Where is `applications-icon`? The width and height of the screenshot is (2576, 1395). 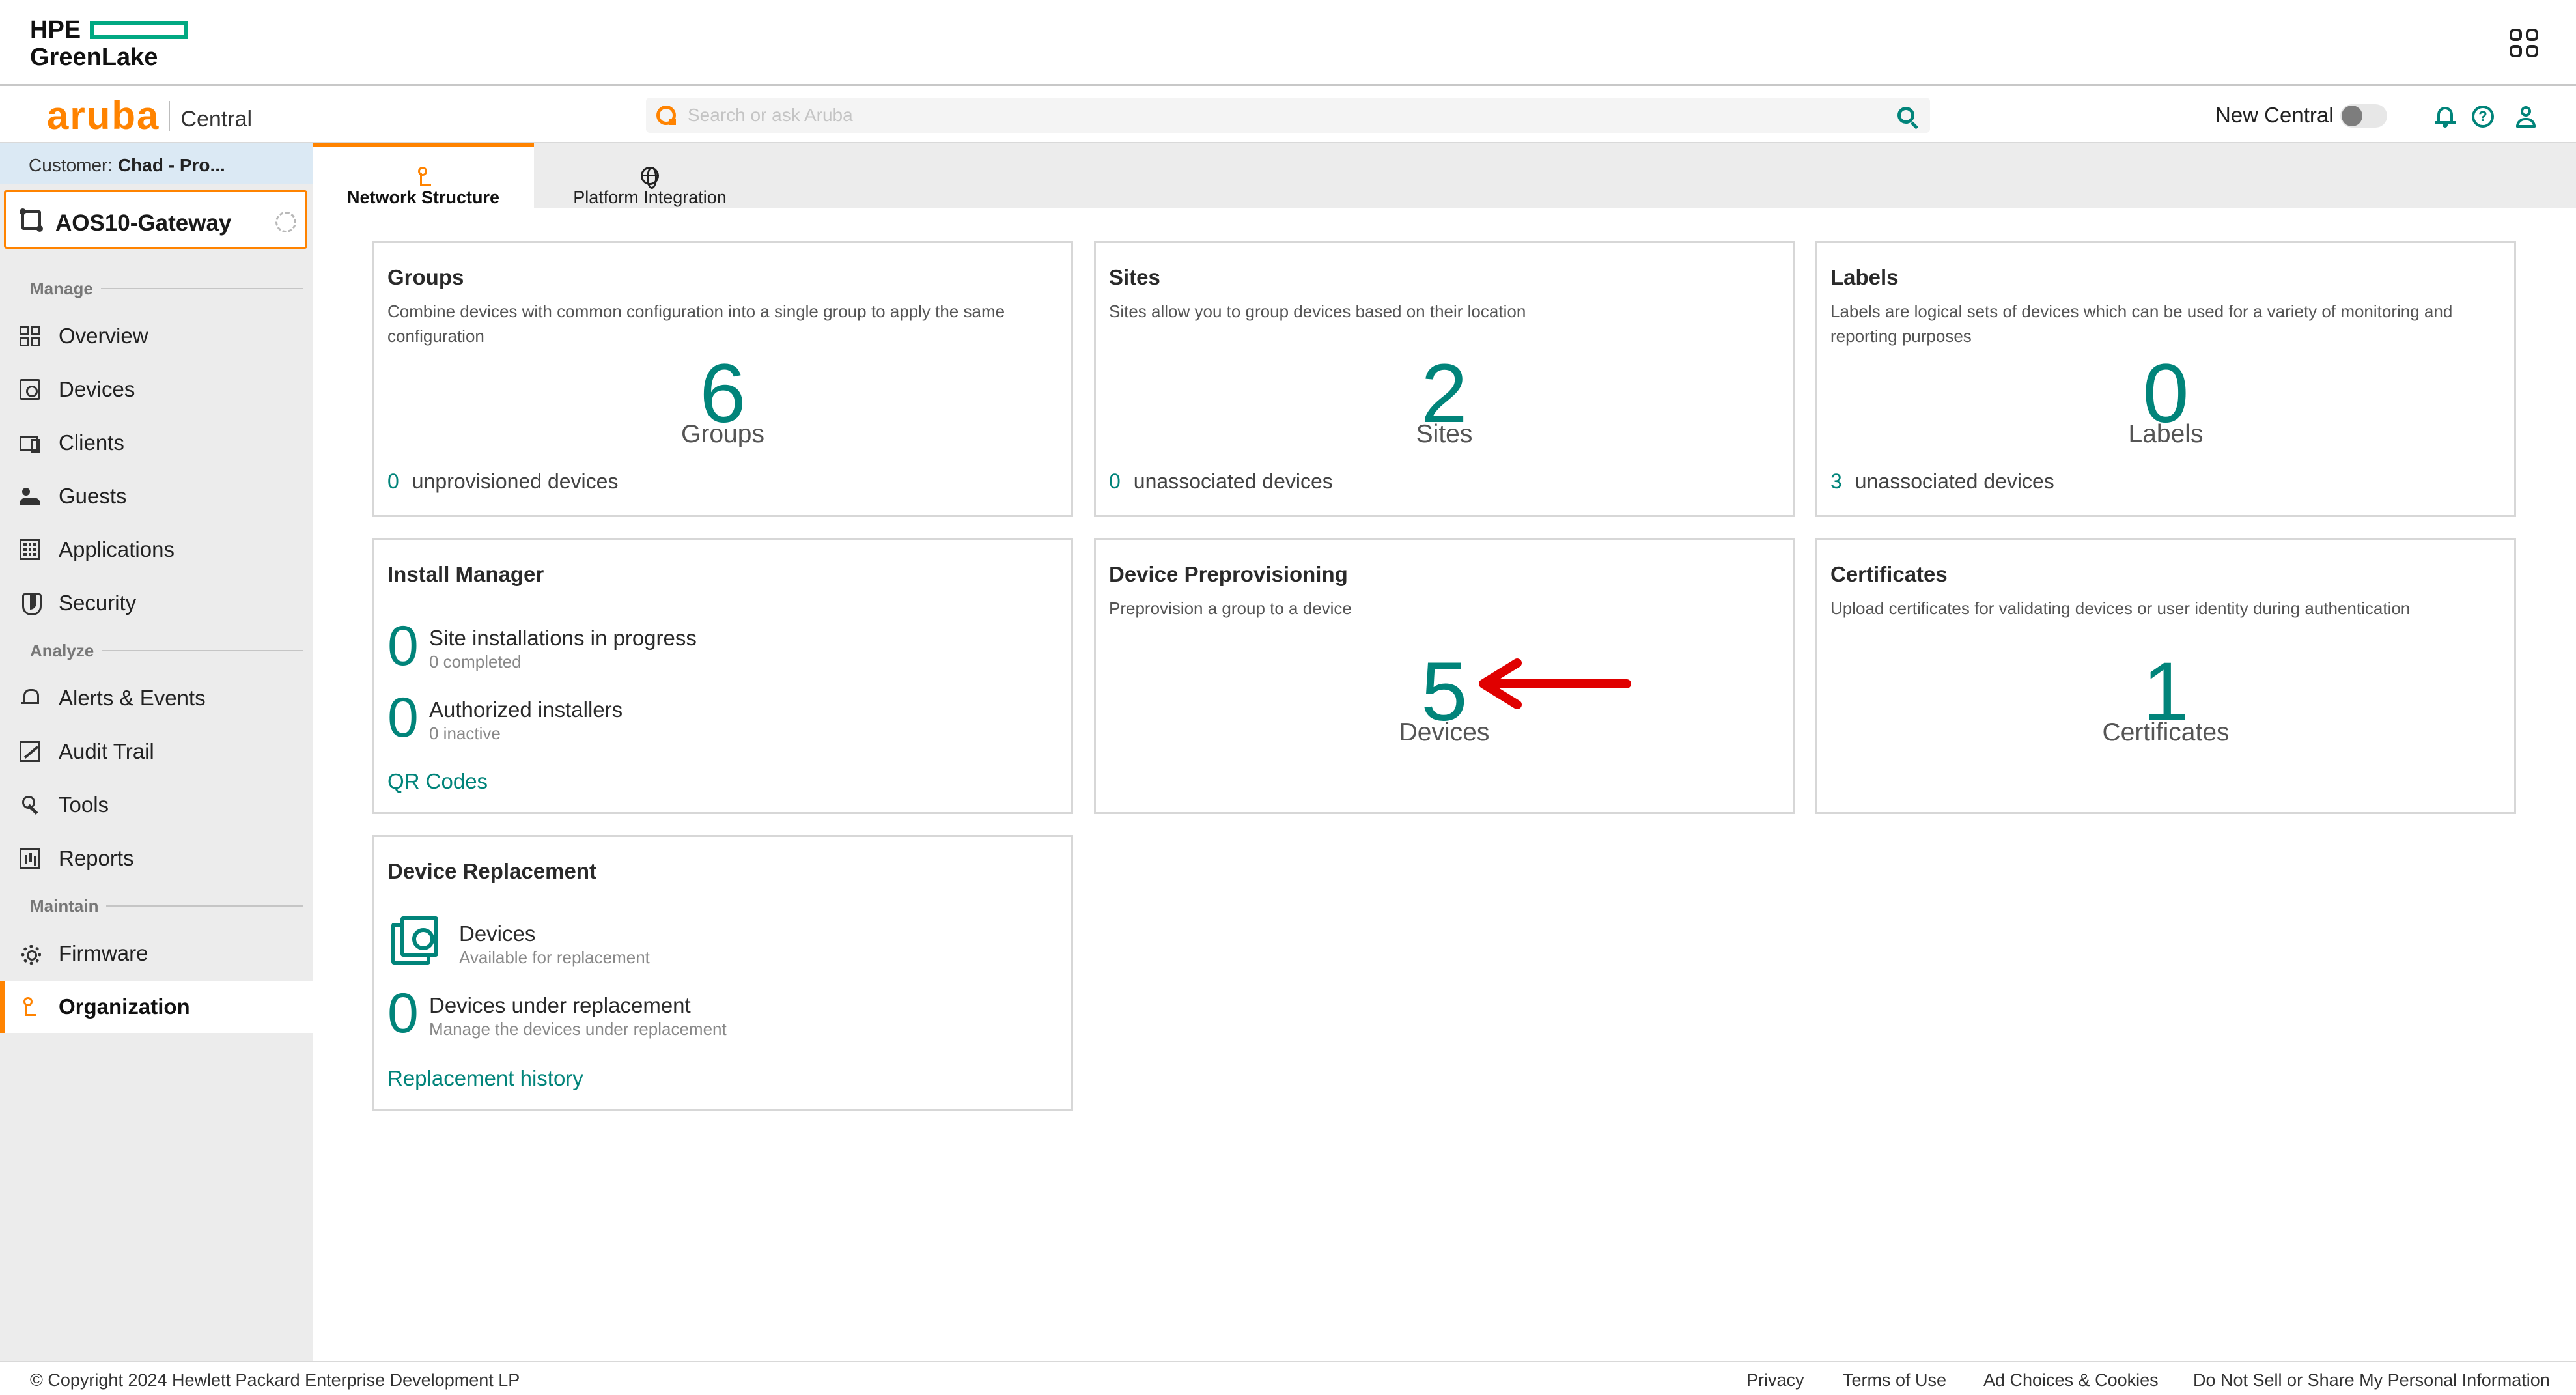 applications-icon is located at coordinates (30, 549).